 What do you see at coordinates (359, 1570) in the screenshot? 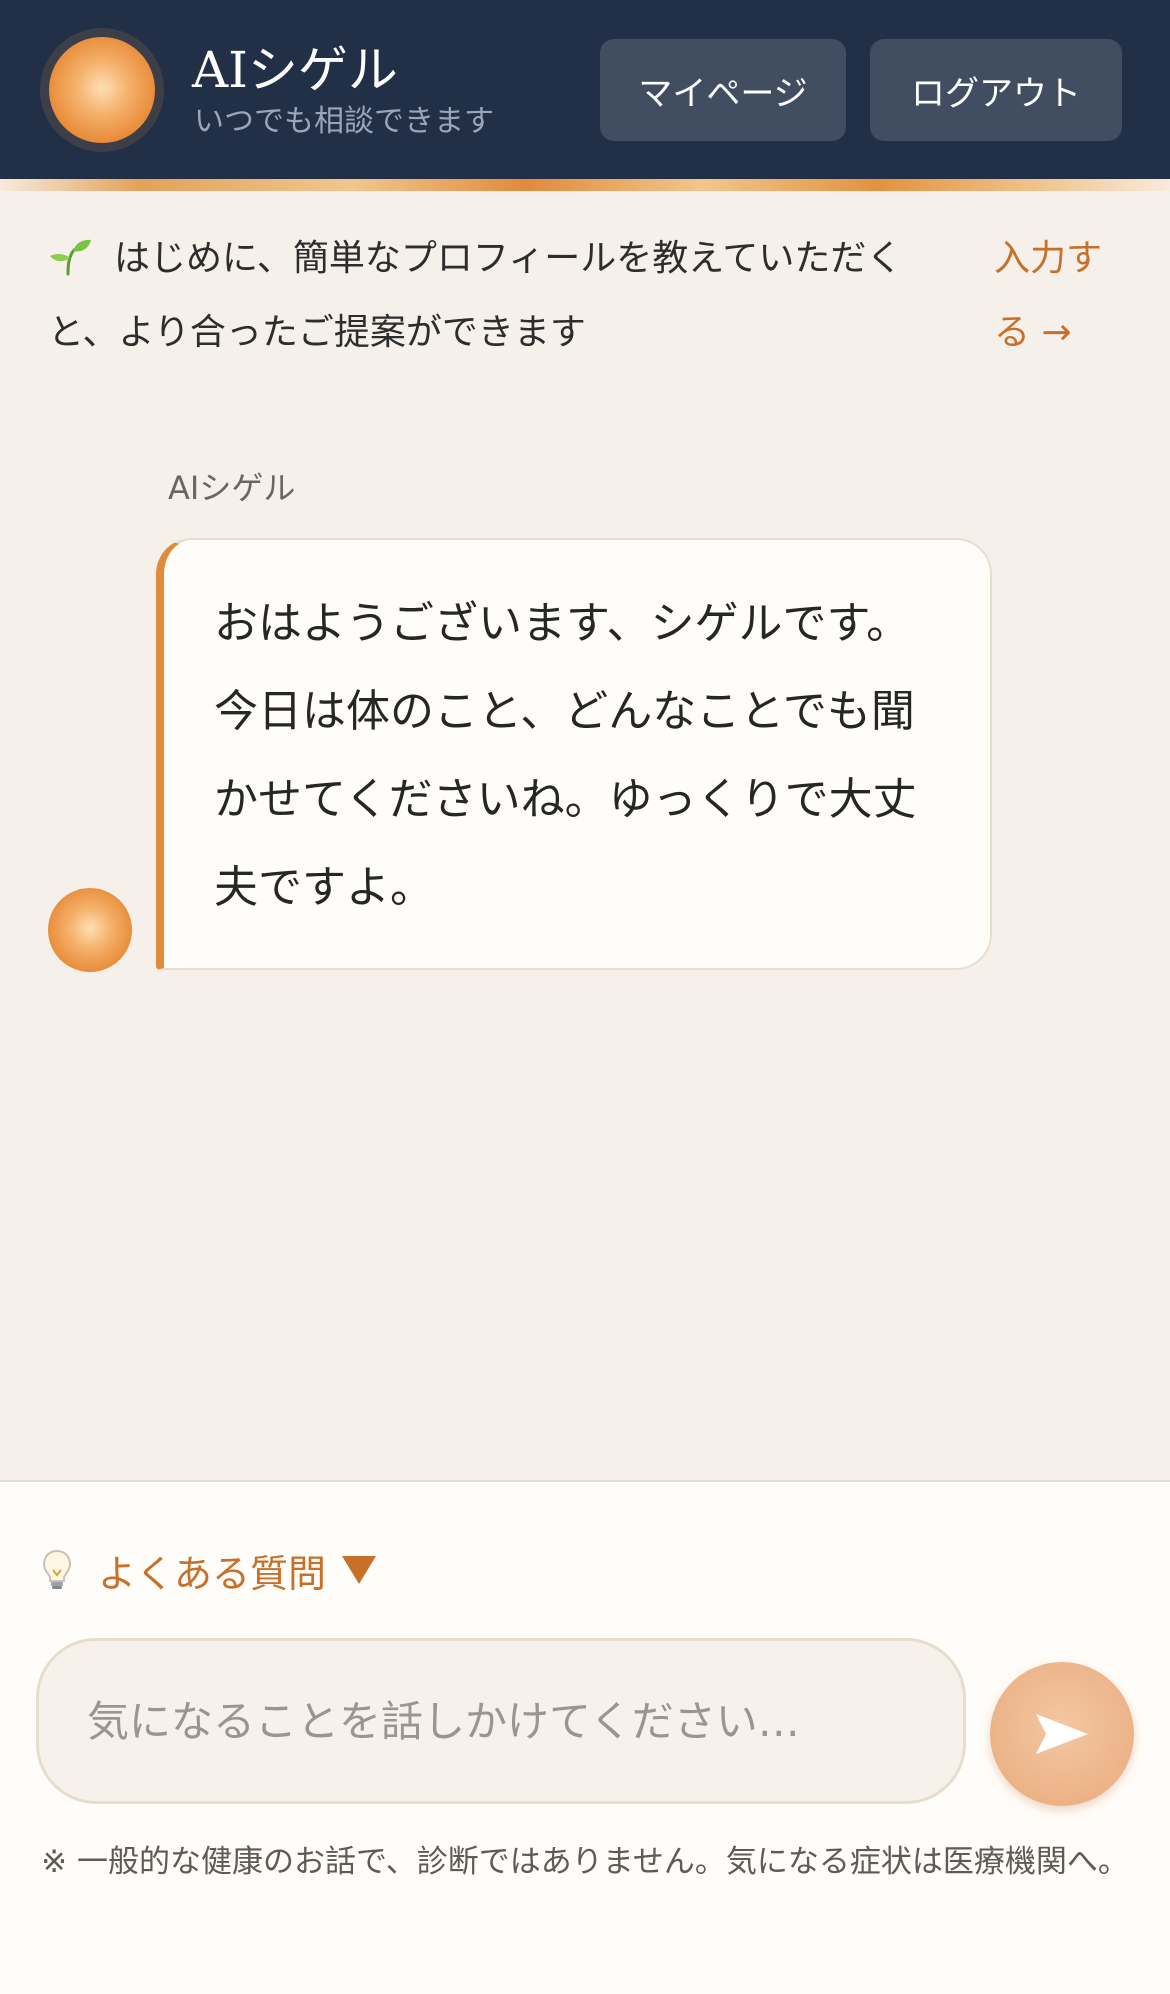
I see `triangle-down-icon` at bounding box center [359, 1570].